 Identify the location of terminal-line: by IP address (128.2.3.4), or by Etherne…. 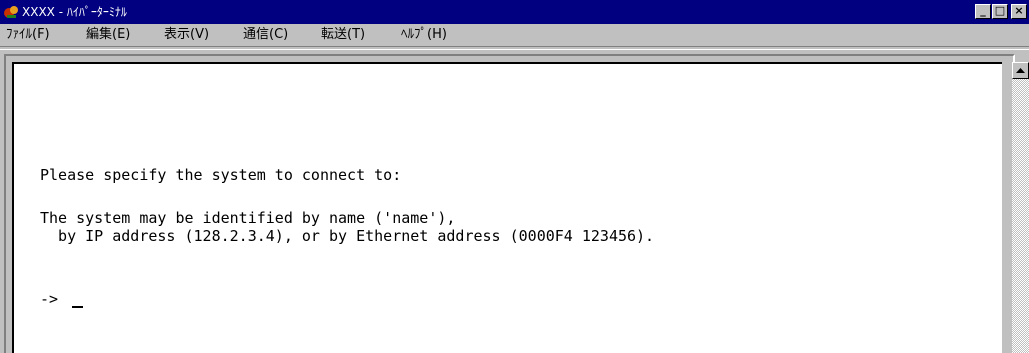
(347, 236).